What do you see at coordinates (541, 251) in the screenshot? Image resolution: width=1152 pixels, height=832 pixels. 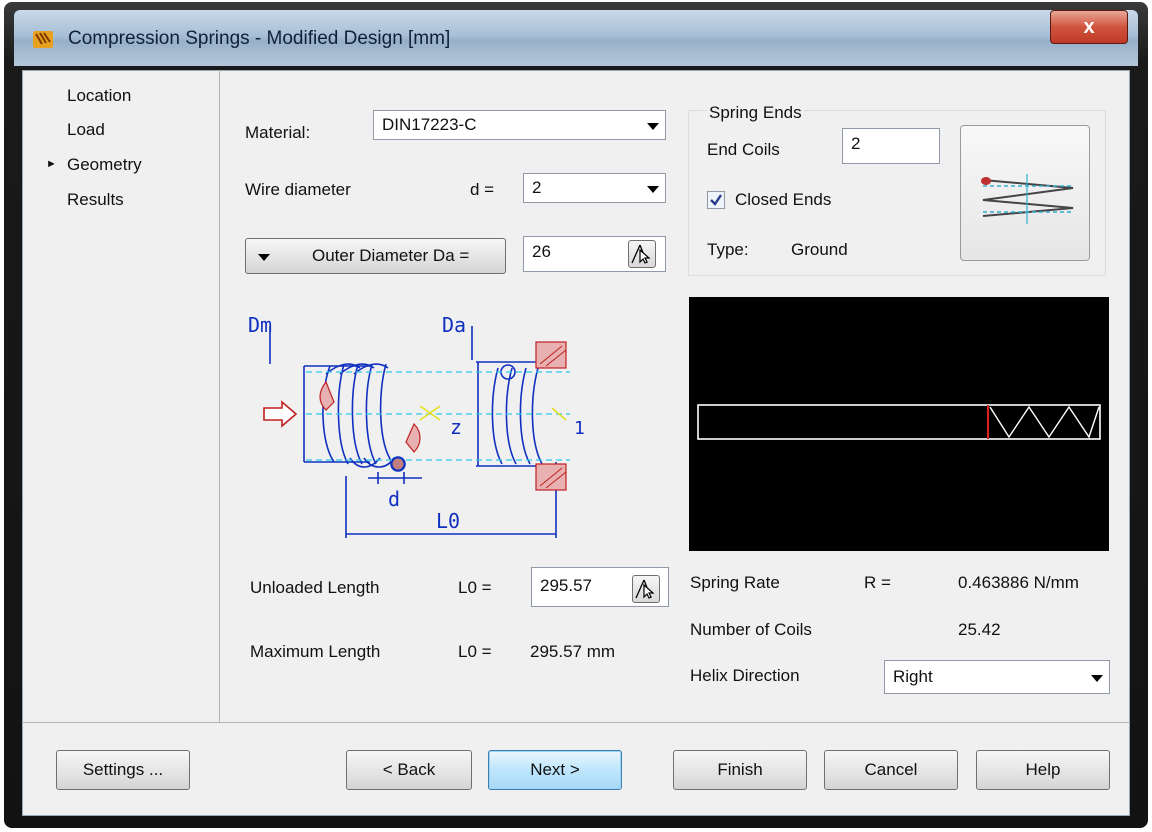 I see `outer-diameter-value: 26` at bounding box center [541, 251].